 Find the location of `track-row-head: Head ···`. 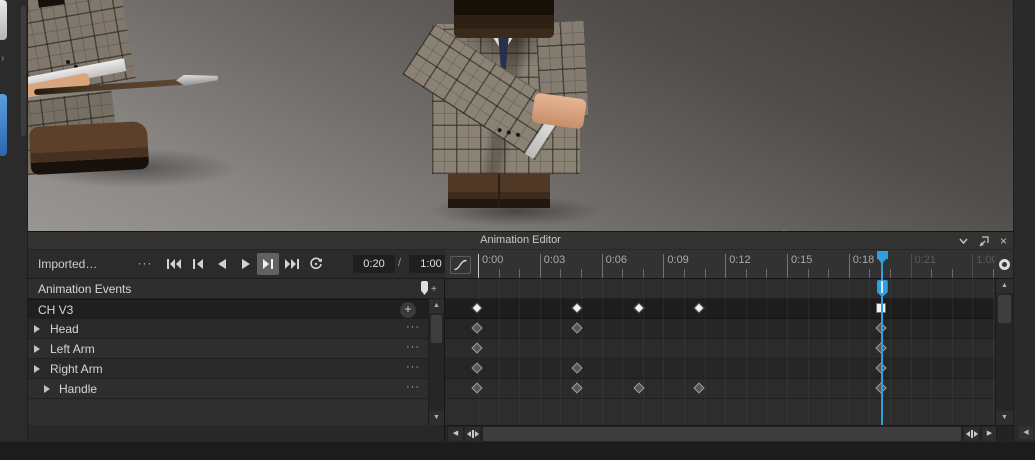

track-row-head: Head ··· is located at coordinates (228, 329).